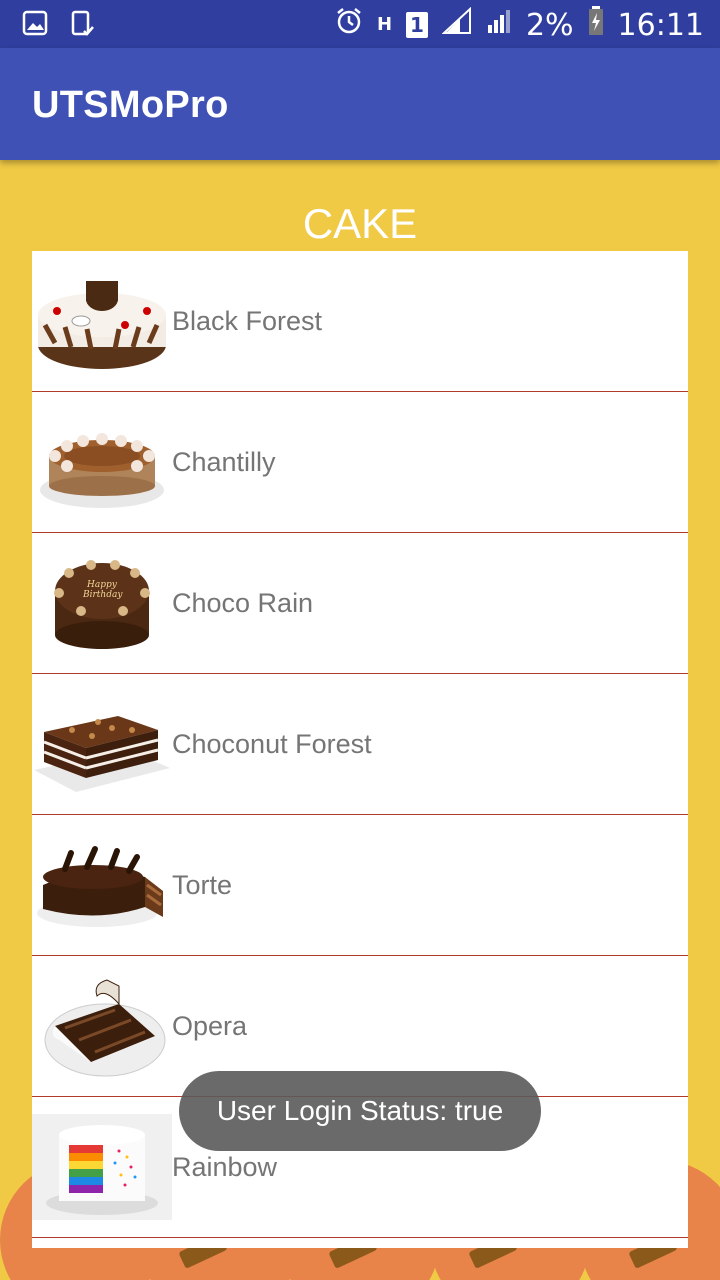 This screenshot has height=1280, width=720. What do you see at coordinates (549, 25) in the screenshot?
I see `battery-percent: 2%` at bounding box center [549, 25].